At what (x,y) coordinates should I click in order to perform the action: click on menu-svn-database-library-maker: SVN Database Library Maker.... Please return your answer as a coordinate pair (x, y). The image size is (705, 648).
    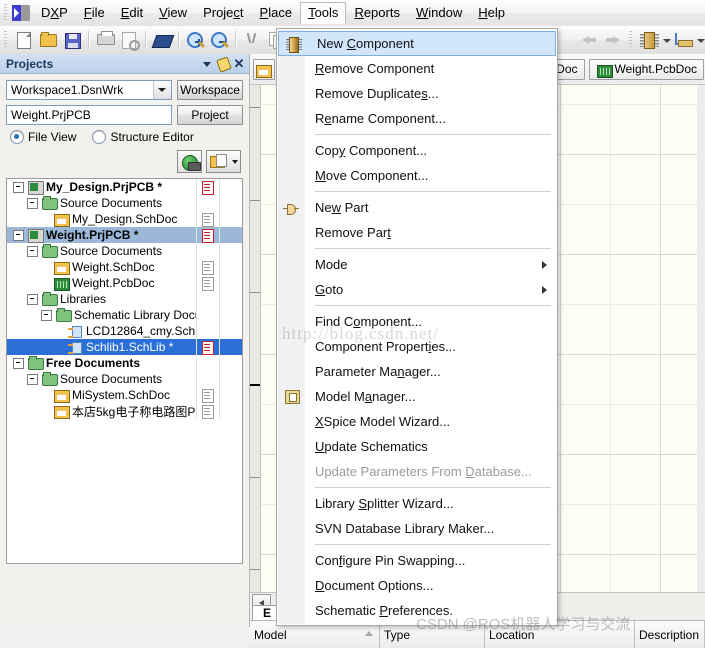
    Looking at the image, I should click on (417, 528).